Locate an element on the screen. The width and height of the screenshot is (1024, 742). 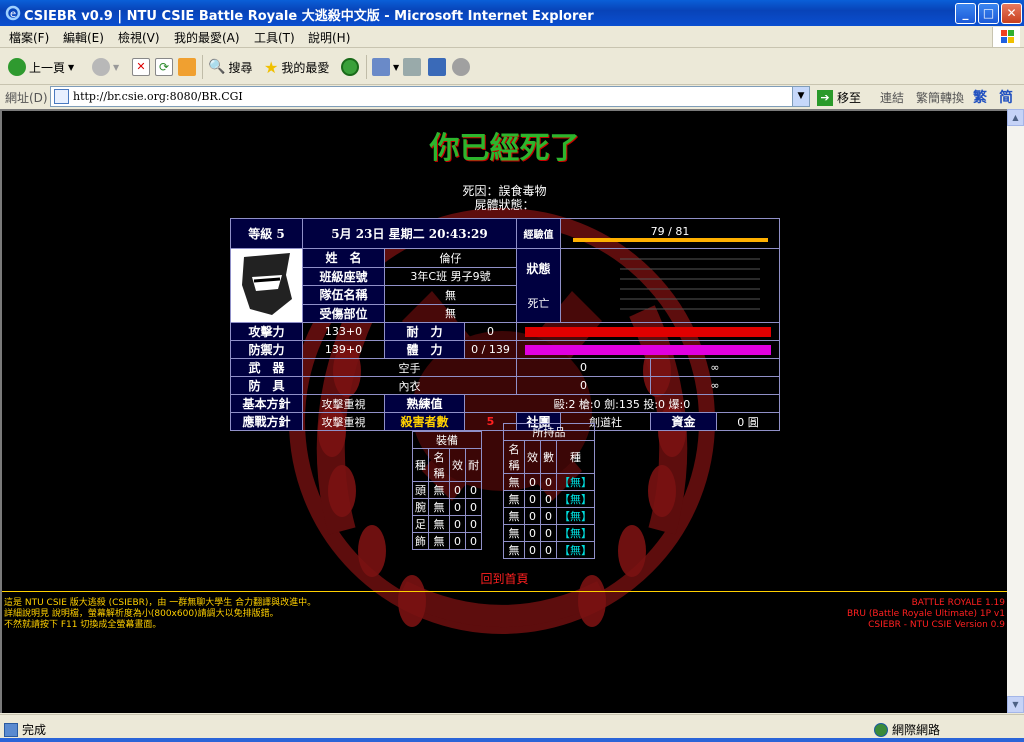
battle-label: 應戰方針 is located at coordinates (266, 421).